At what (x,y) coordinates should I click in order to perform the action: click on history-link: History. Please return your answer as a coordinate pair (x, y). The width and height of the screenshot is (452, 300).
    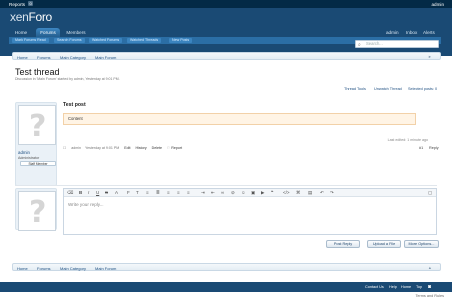
    Looking at the image, I should click on (140, 148).